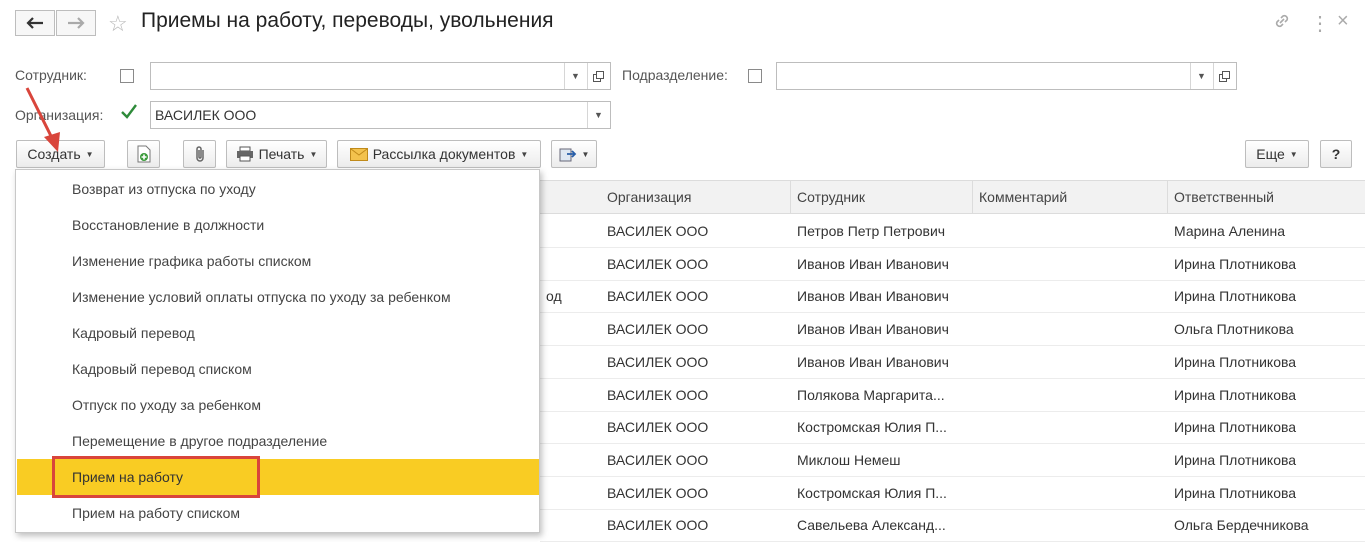 The height and width of the screenshot is (542, 1365). I want to click on department-open-button, so click(1224, 76).